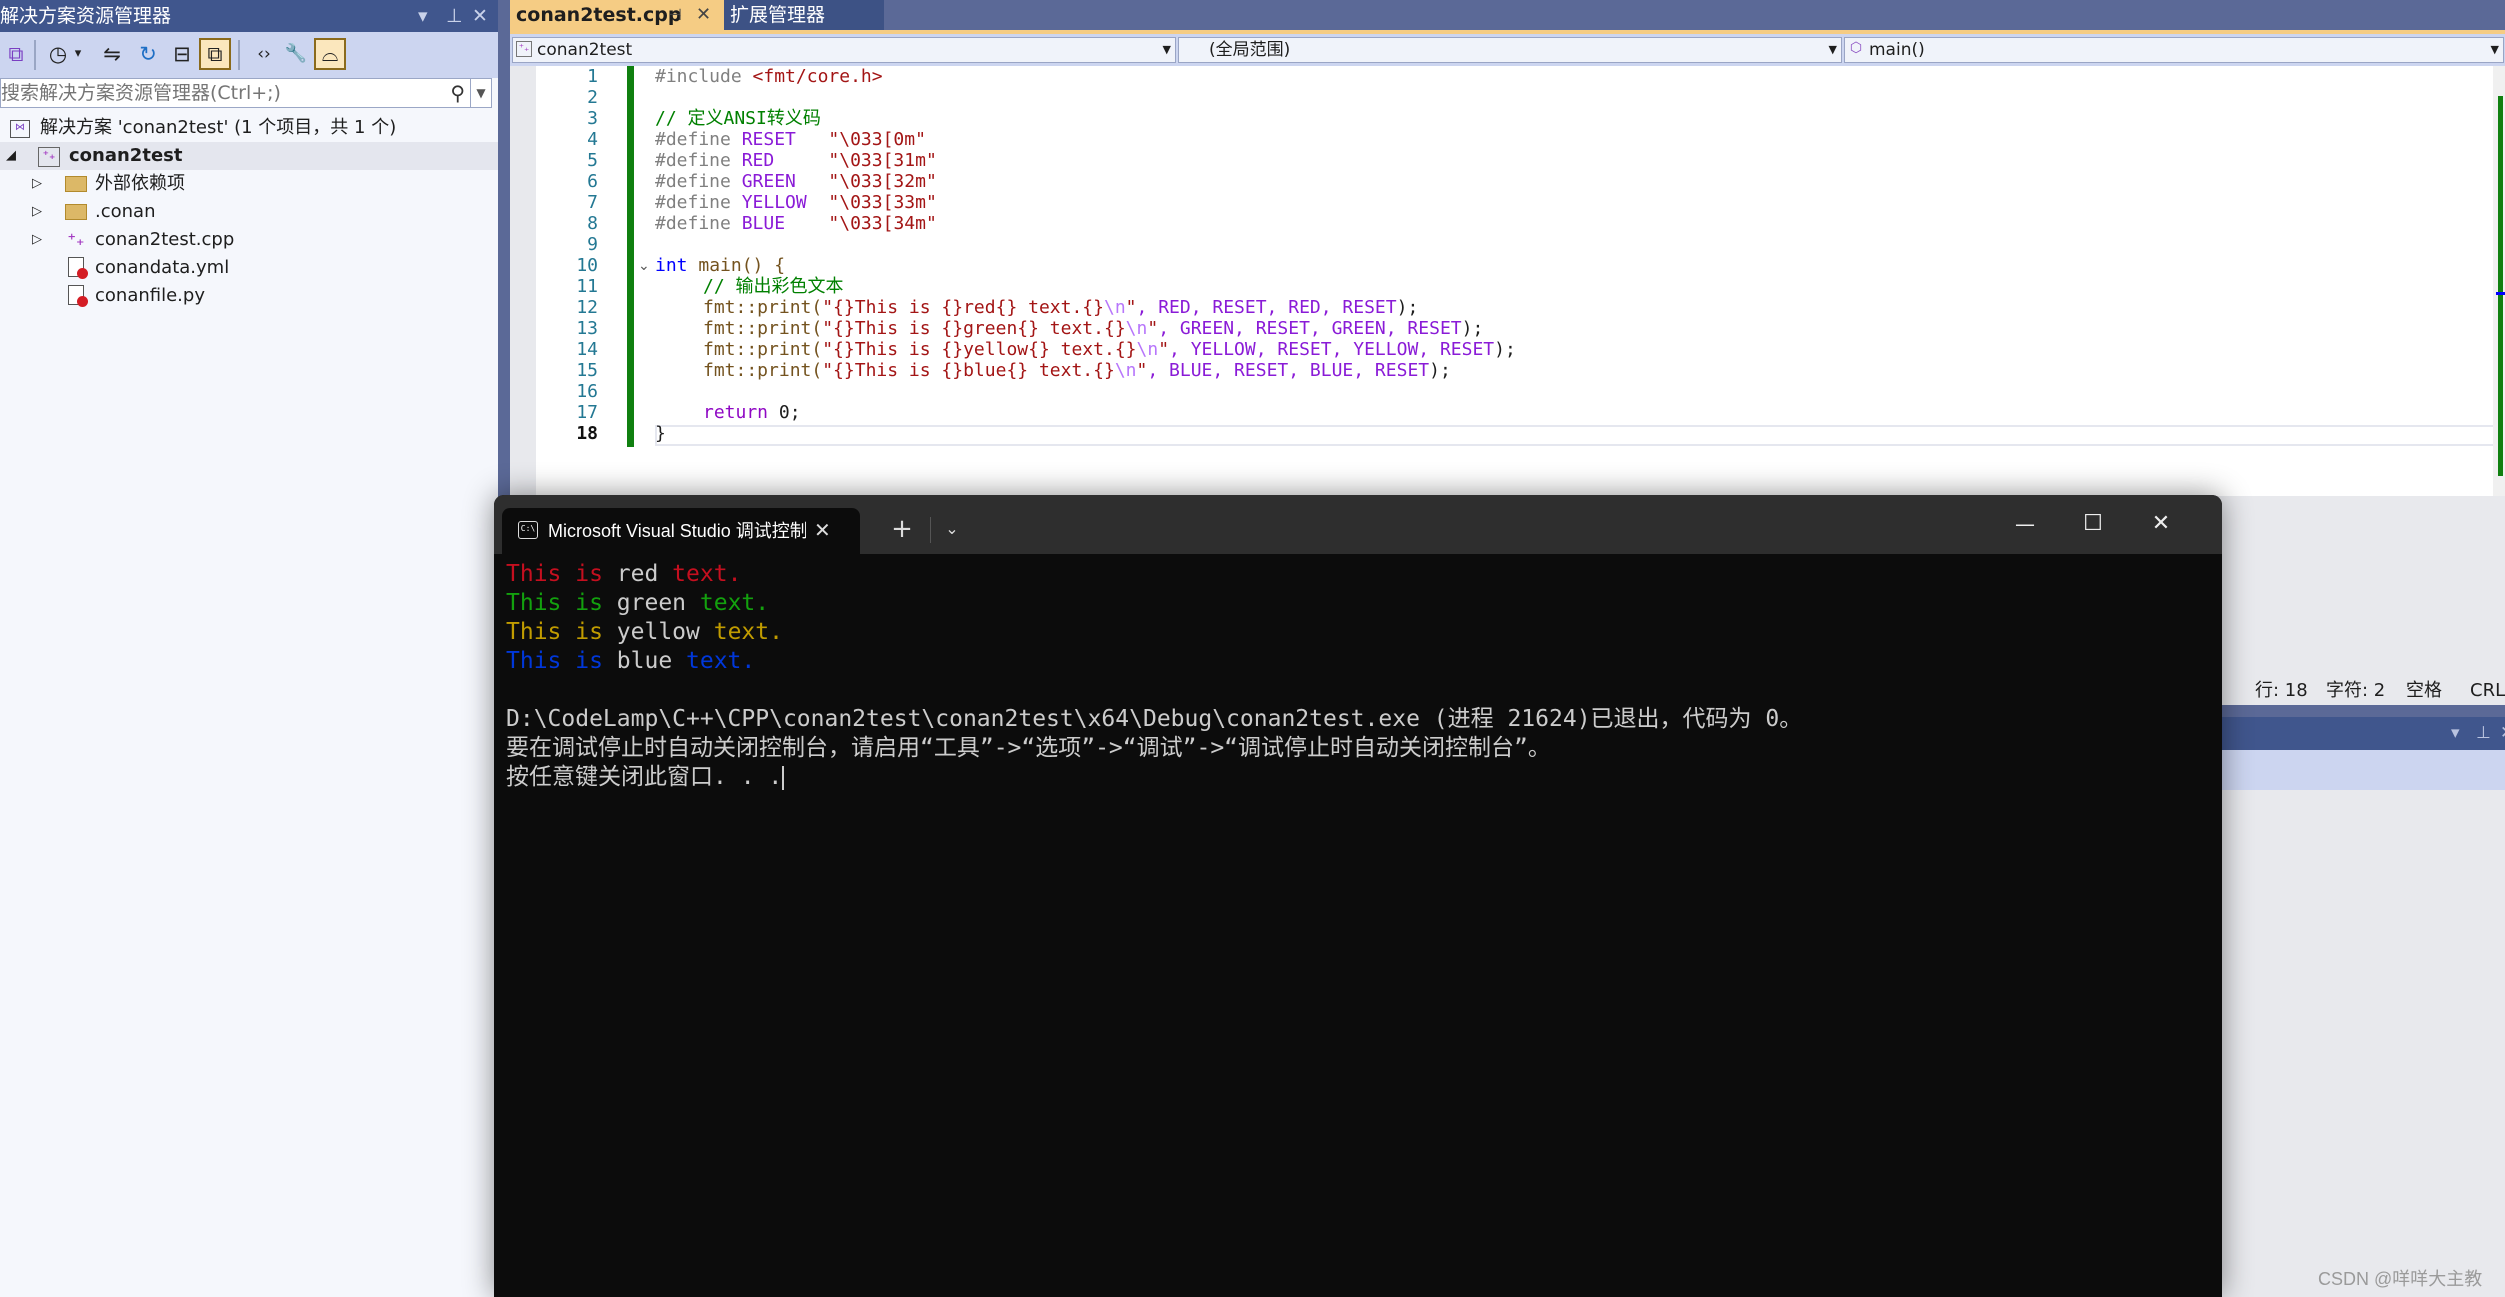  Describe the element at coordinates (660, 433) in the screenshot. I see `closing-brace: }` at that location.